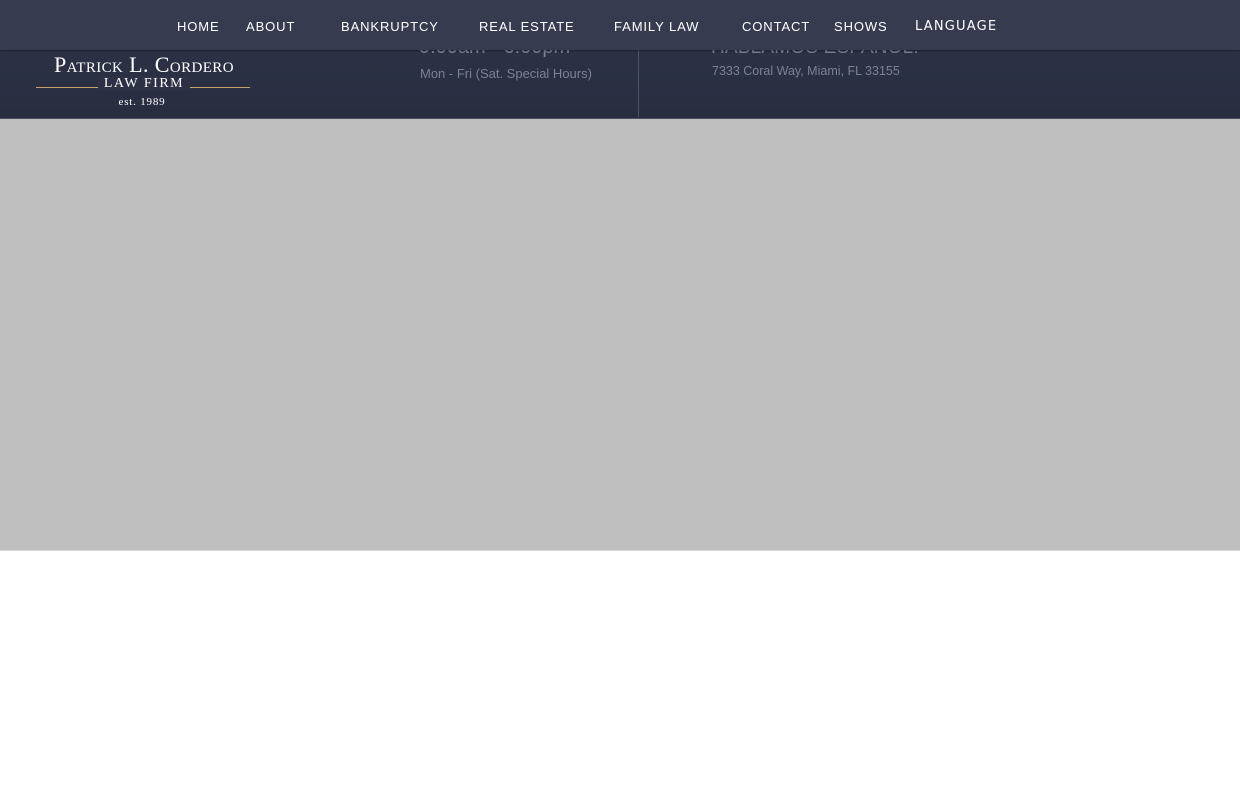 The width and height of the screenshot is (1240, 800). I want to click on logo-established: est. 1989, so click(142, 102).